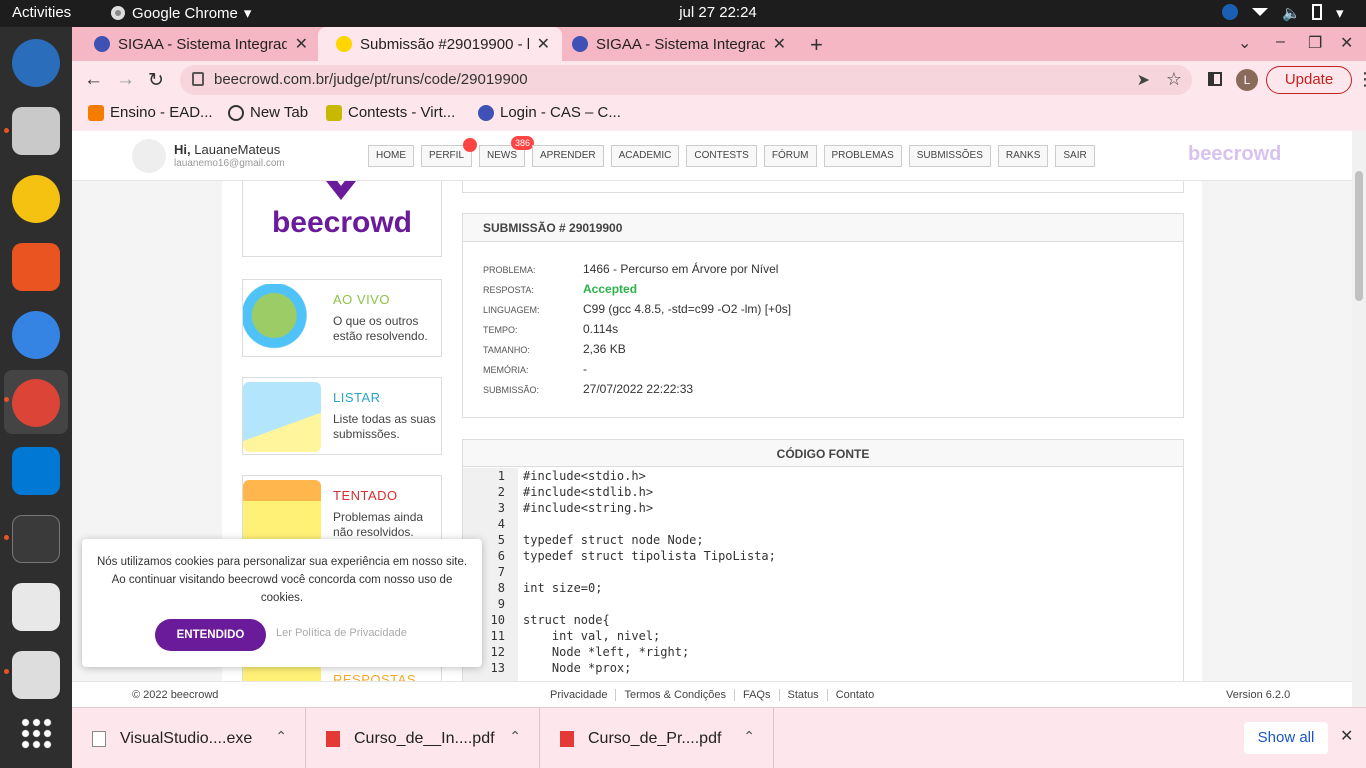  I want to click on download-item: VisualStudio....exe ⌃, so click(189, 738).